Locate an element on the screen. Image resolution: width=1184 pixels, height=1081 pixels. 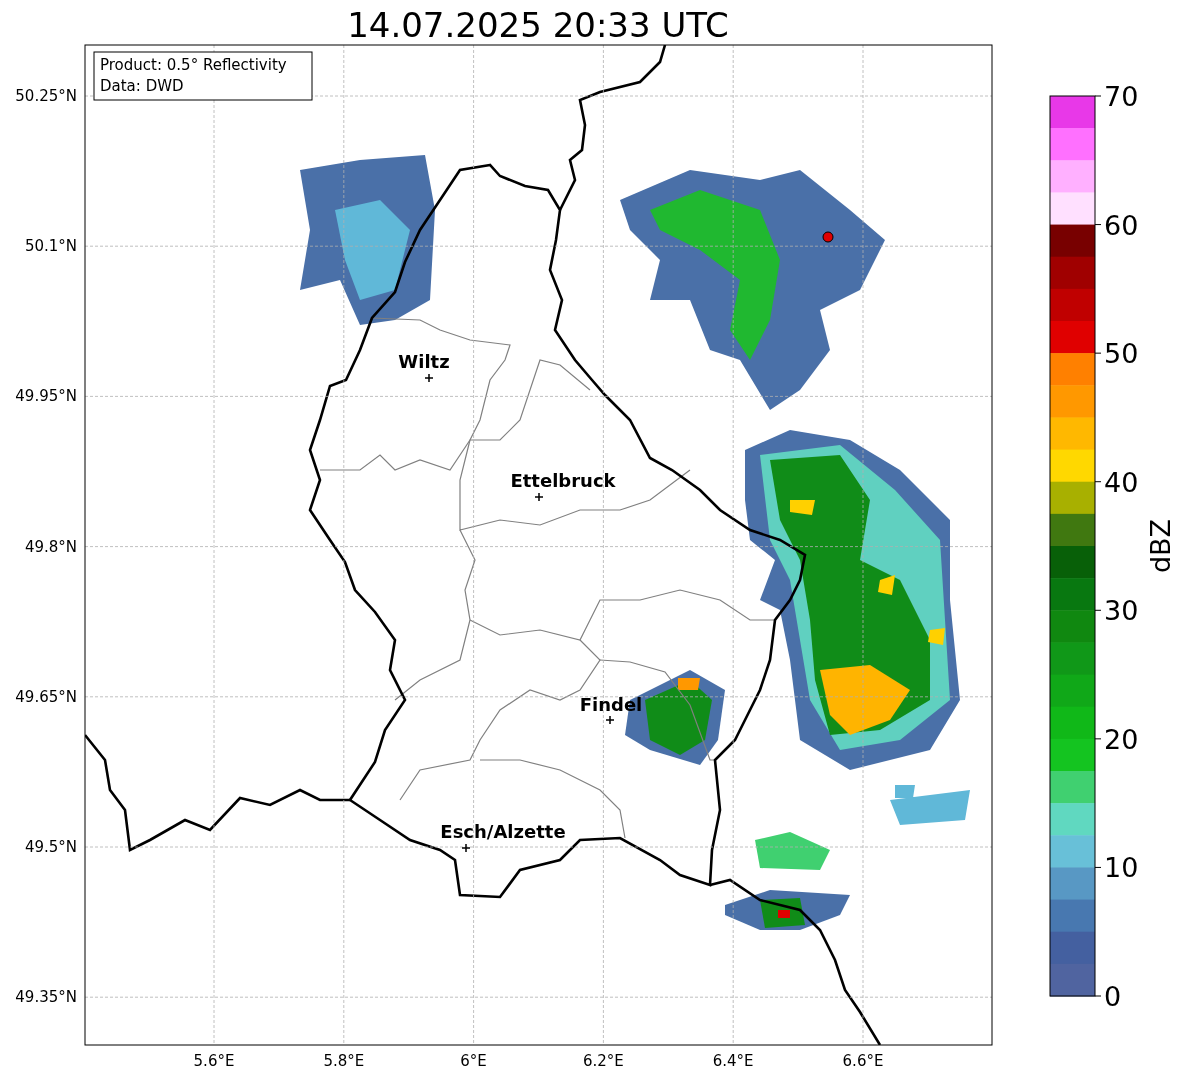
latitude-label: 50.1°N is located at coordinates (50, 246).